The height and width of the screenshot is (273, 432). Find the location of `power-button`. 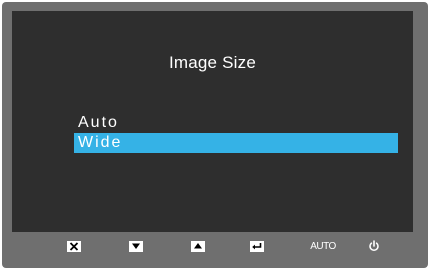

power-button is located at coordinates (374, 246).